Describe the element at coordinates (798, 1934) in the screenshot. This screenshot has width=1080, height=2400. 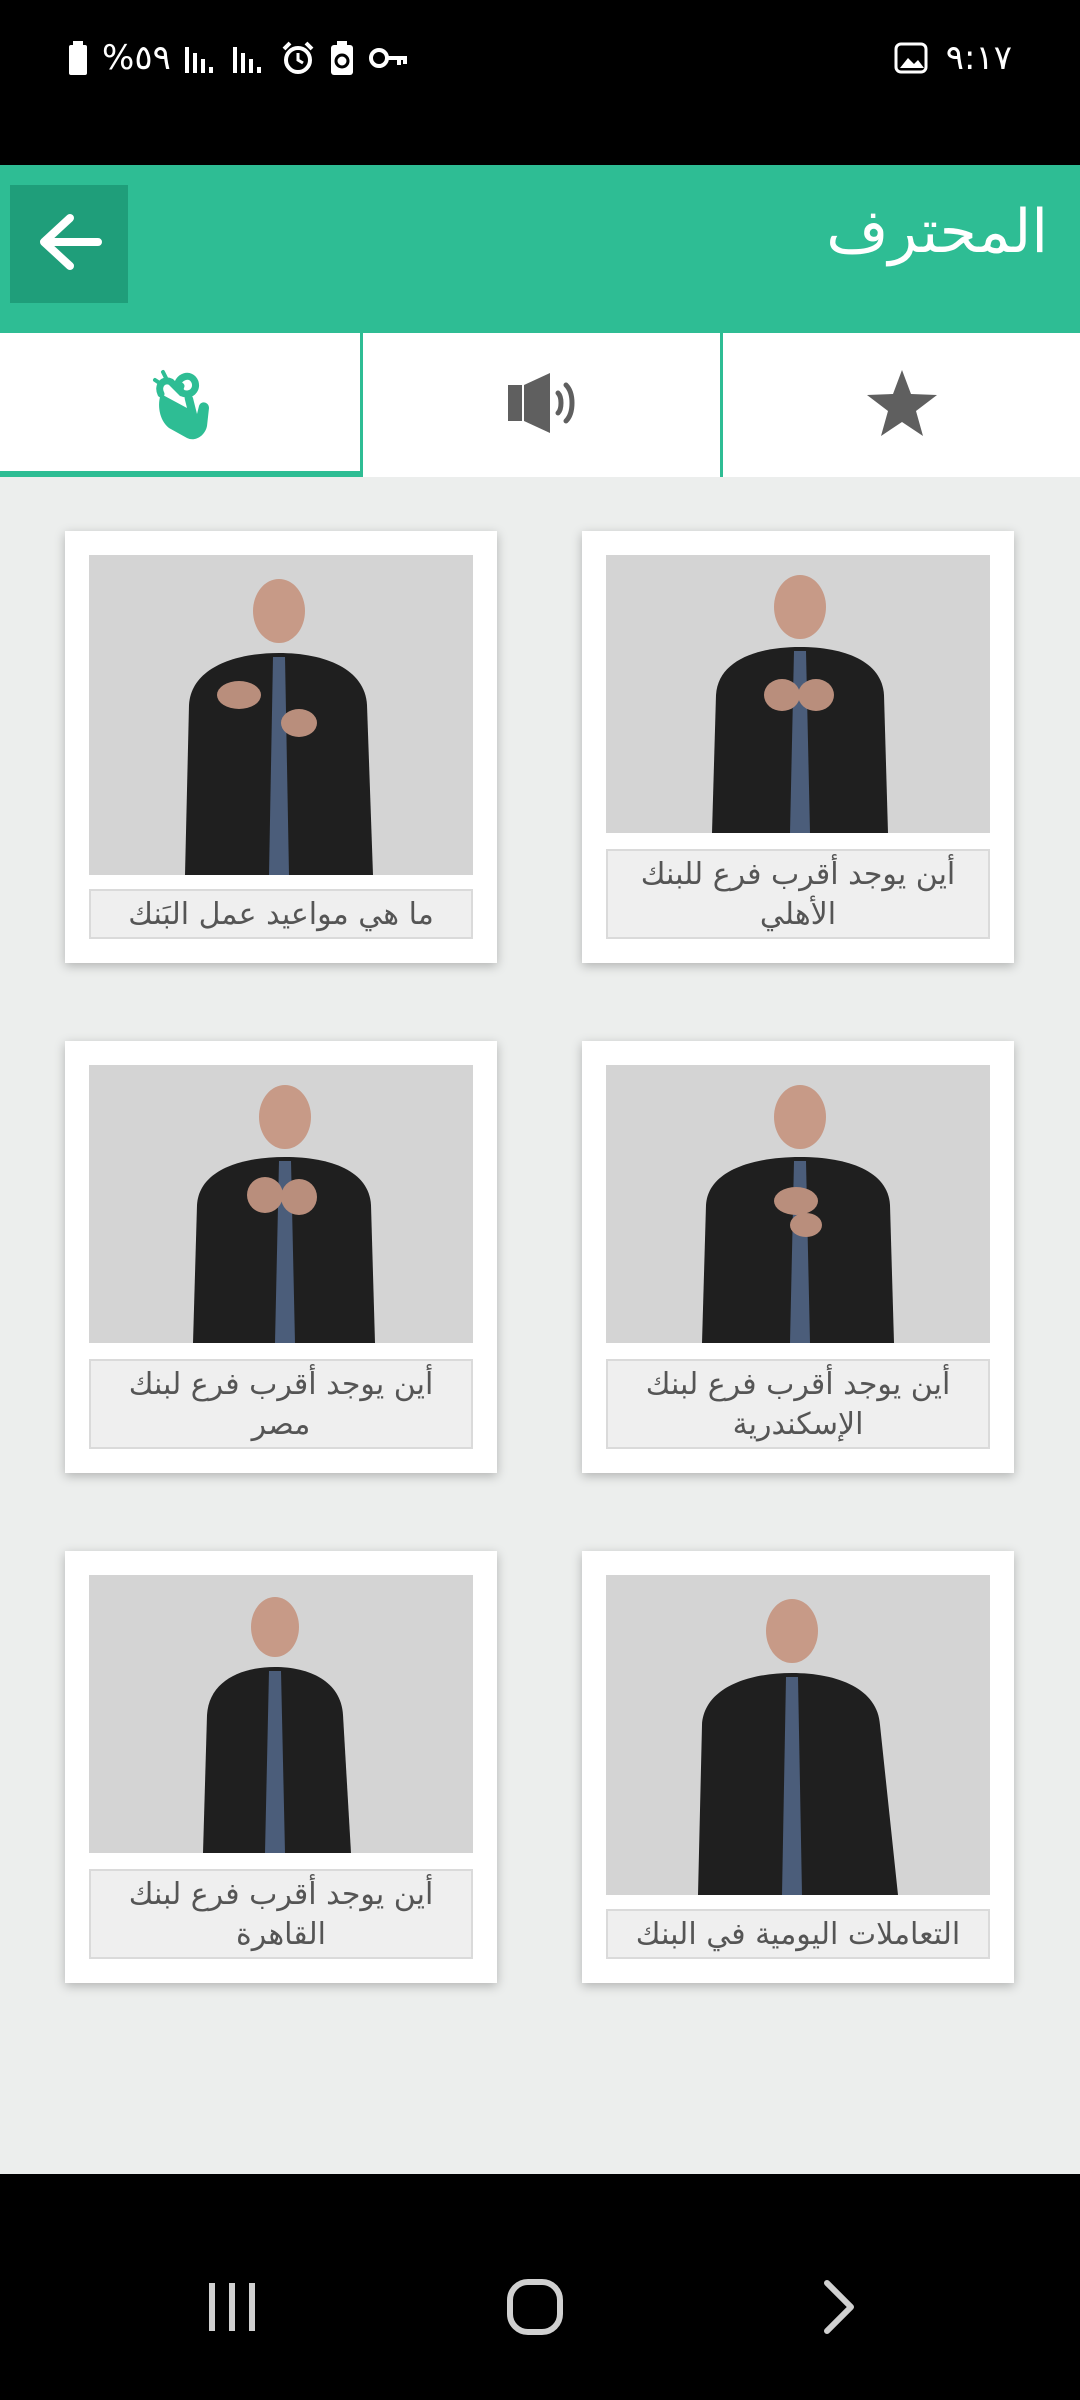
I see `phrase-caption: التعاملات اليومية في البنك` at that location.